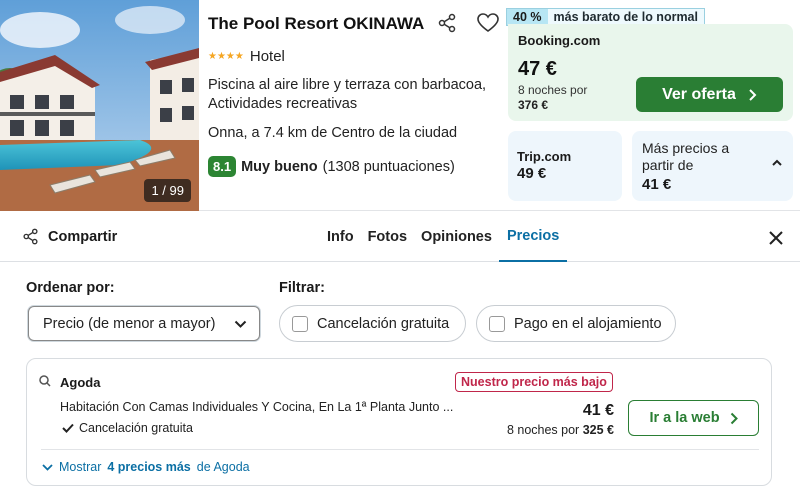 Image resolution: width=800 pixels, height=489 pixels. I want to click on review-count: (1308 puntuaciones), so click(388, 166).